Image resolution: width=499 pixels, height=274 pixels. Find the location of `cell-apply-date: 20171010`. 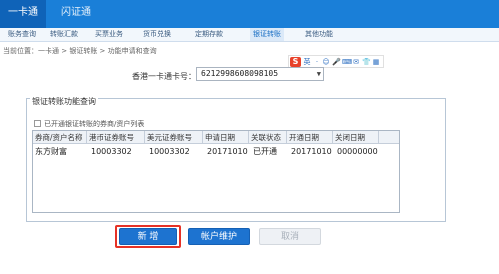

cell-apply-date: 20171010 is located at coordinates (227, 151).